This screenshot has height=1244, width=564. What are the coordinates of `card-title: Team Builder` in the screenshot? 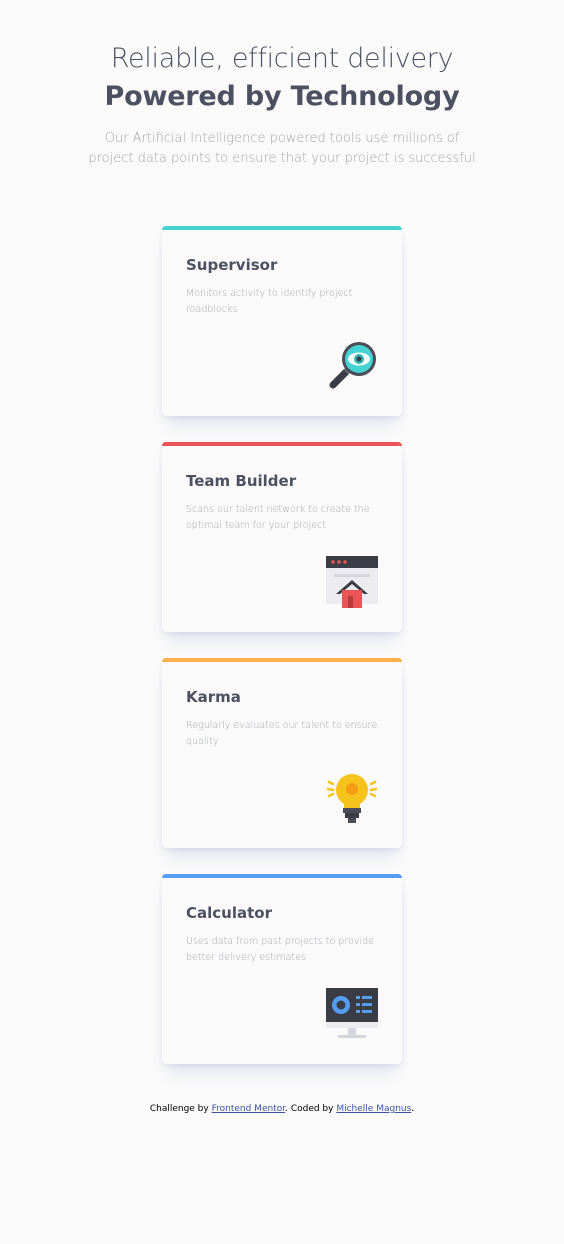 It's located at (241, 481).